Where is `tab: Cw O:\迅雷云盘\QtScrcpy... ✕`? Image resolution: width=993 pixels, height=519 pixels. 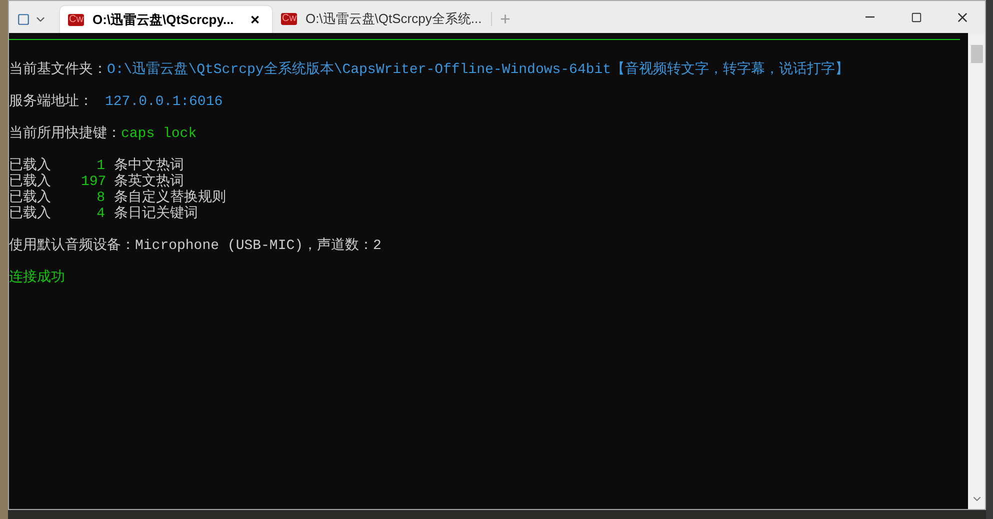 tab: Cw O:\迅雷云盘\QtScrcpy... ✕ is located at coordinates (166, 19).